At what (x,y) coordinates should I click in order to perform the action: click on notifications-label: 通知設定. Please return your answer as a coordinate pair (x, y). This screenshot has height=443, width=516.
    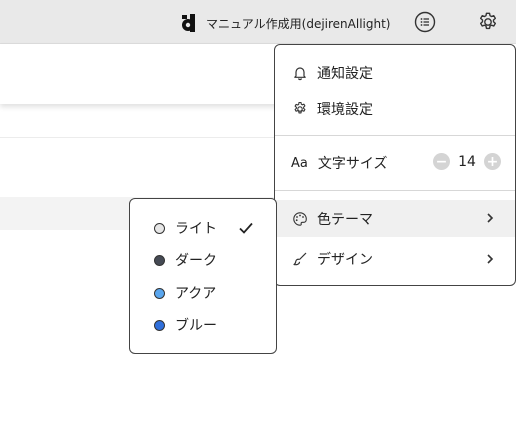
    Looking at the image, I should click on (345, 74).